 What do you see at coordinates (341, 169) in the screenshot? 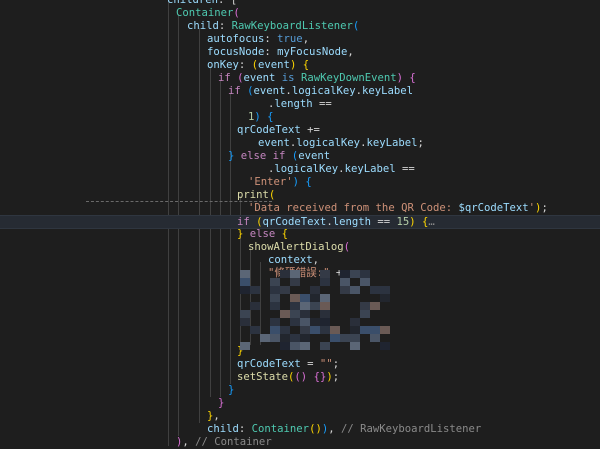
I see `code-line-text: .logicalKey.keyLabel ==` at bounding box center [341, 169].